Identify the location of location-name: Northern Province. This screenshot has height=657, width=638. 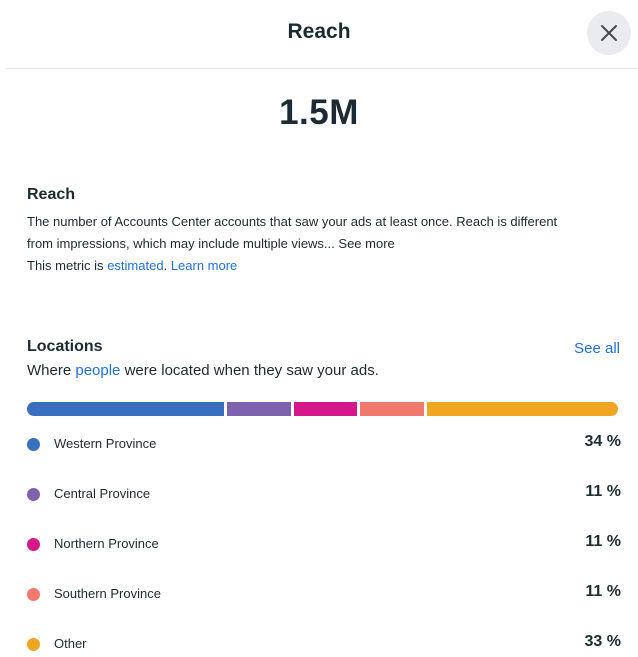
(106, 543).